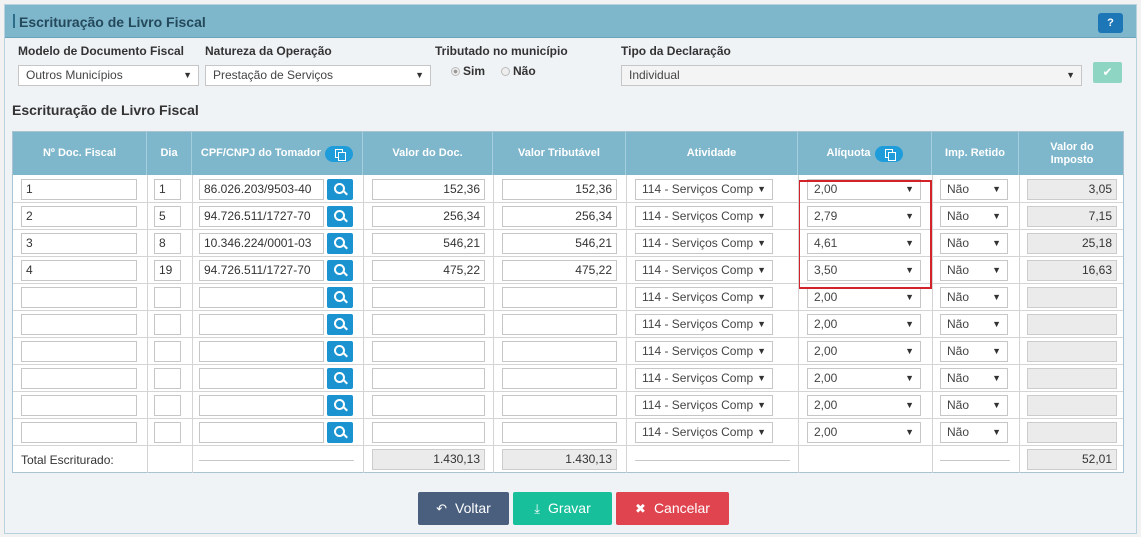 The width and height of the screenshot is (1141, 537). What do you see at coordinates (167, 189) in the screenshot?
I see `dia-input: 1` at bounding box center [167, 189].